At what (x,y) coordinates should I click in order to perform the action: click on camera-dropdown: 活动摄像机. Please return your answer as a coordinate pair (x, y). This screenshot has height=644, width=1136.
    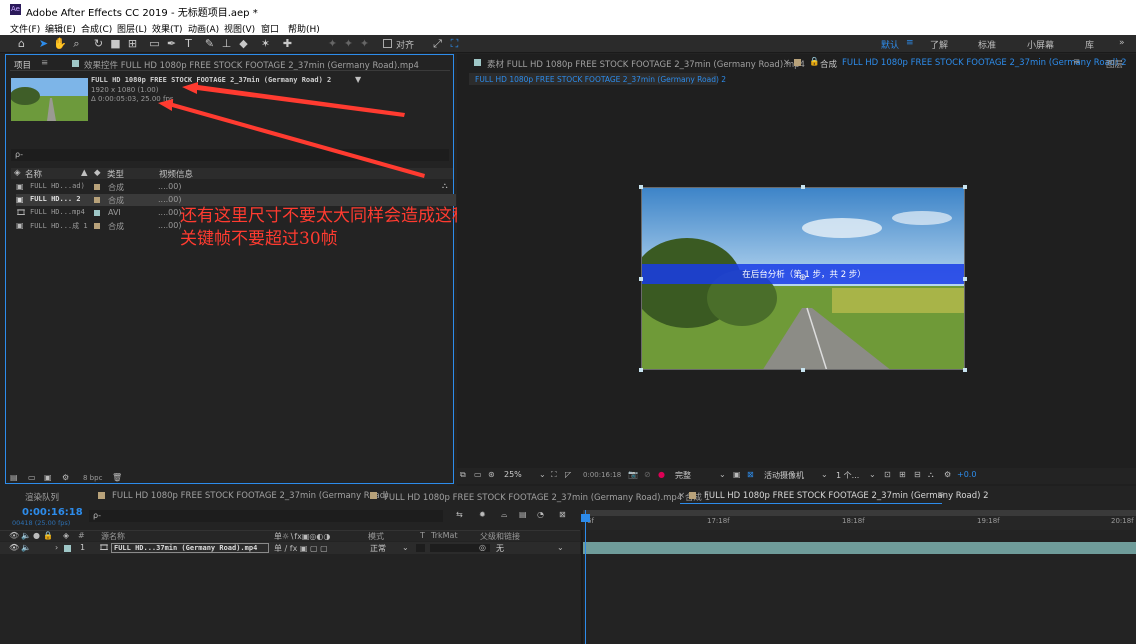
    Looking at the image, I should click on (784, 475).